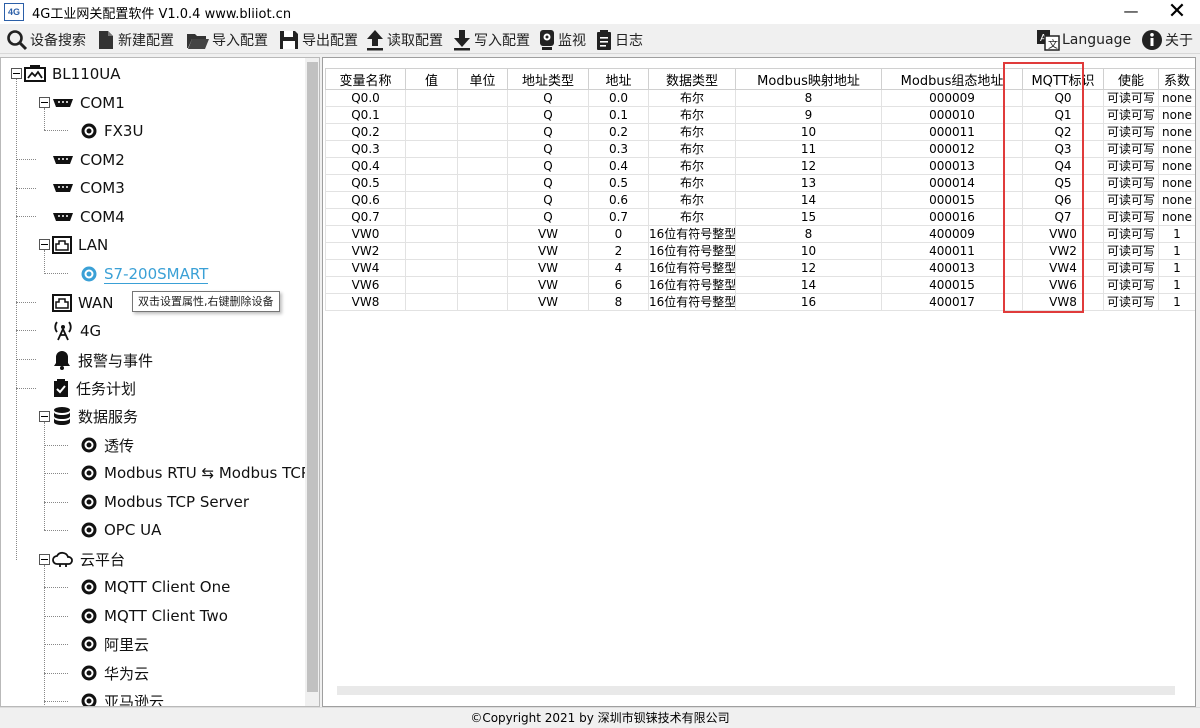 This screenshot has width=1200, height=728. What do you see at coordinates (618, 200) in the screenshot?
I see `table-cell: 0.6` at bounding box center [618, 200].